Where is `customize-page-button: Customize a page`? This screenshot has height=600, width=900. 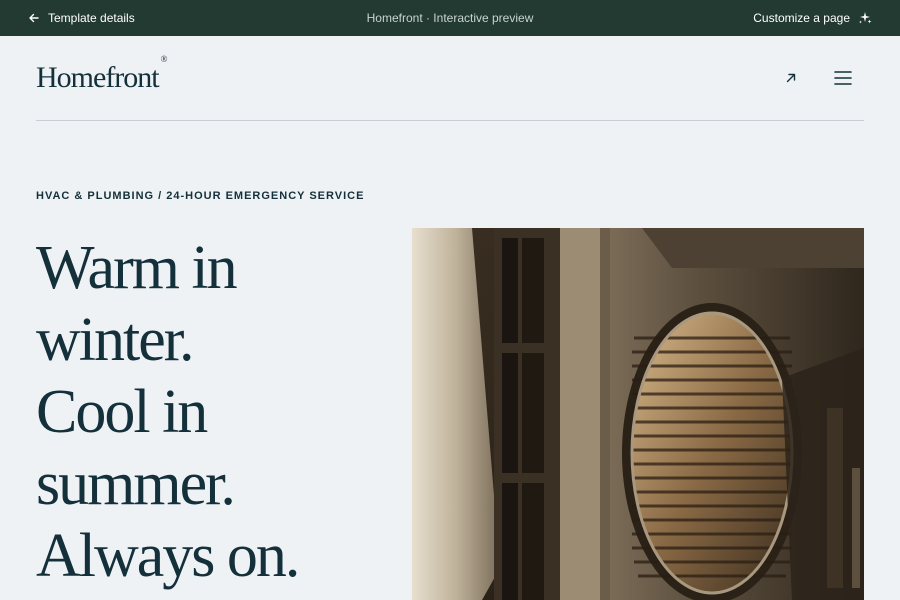 customize-page-button: Customize a page is located at coordinates (812, 18).